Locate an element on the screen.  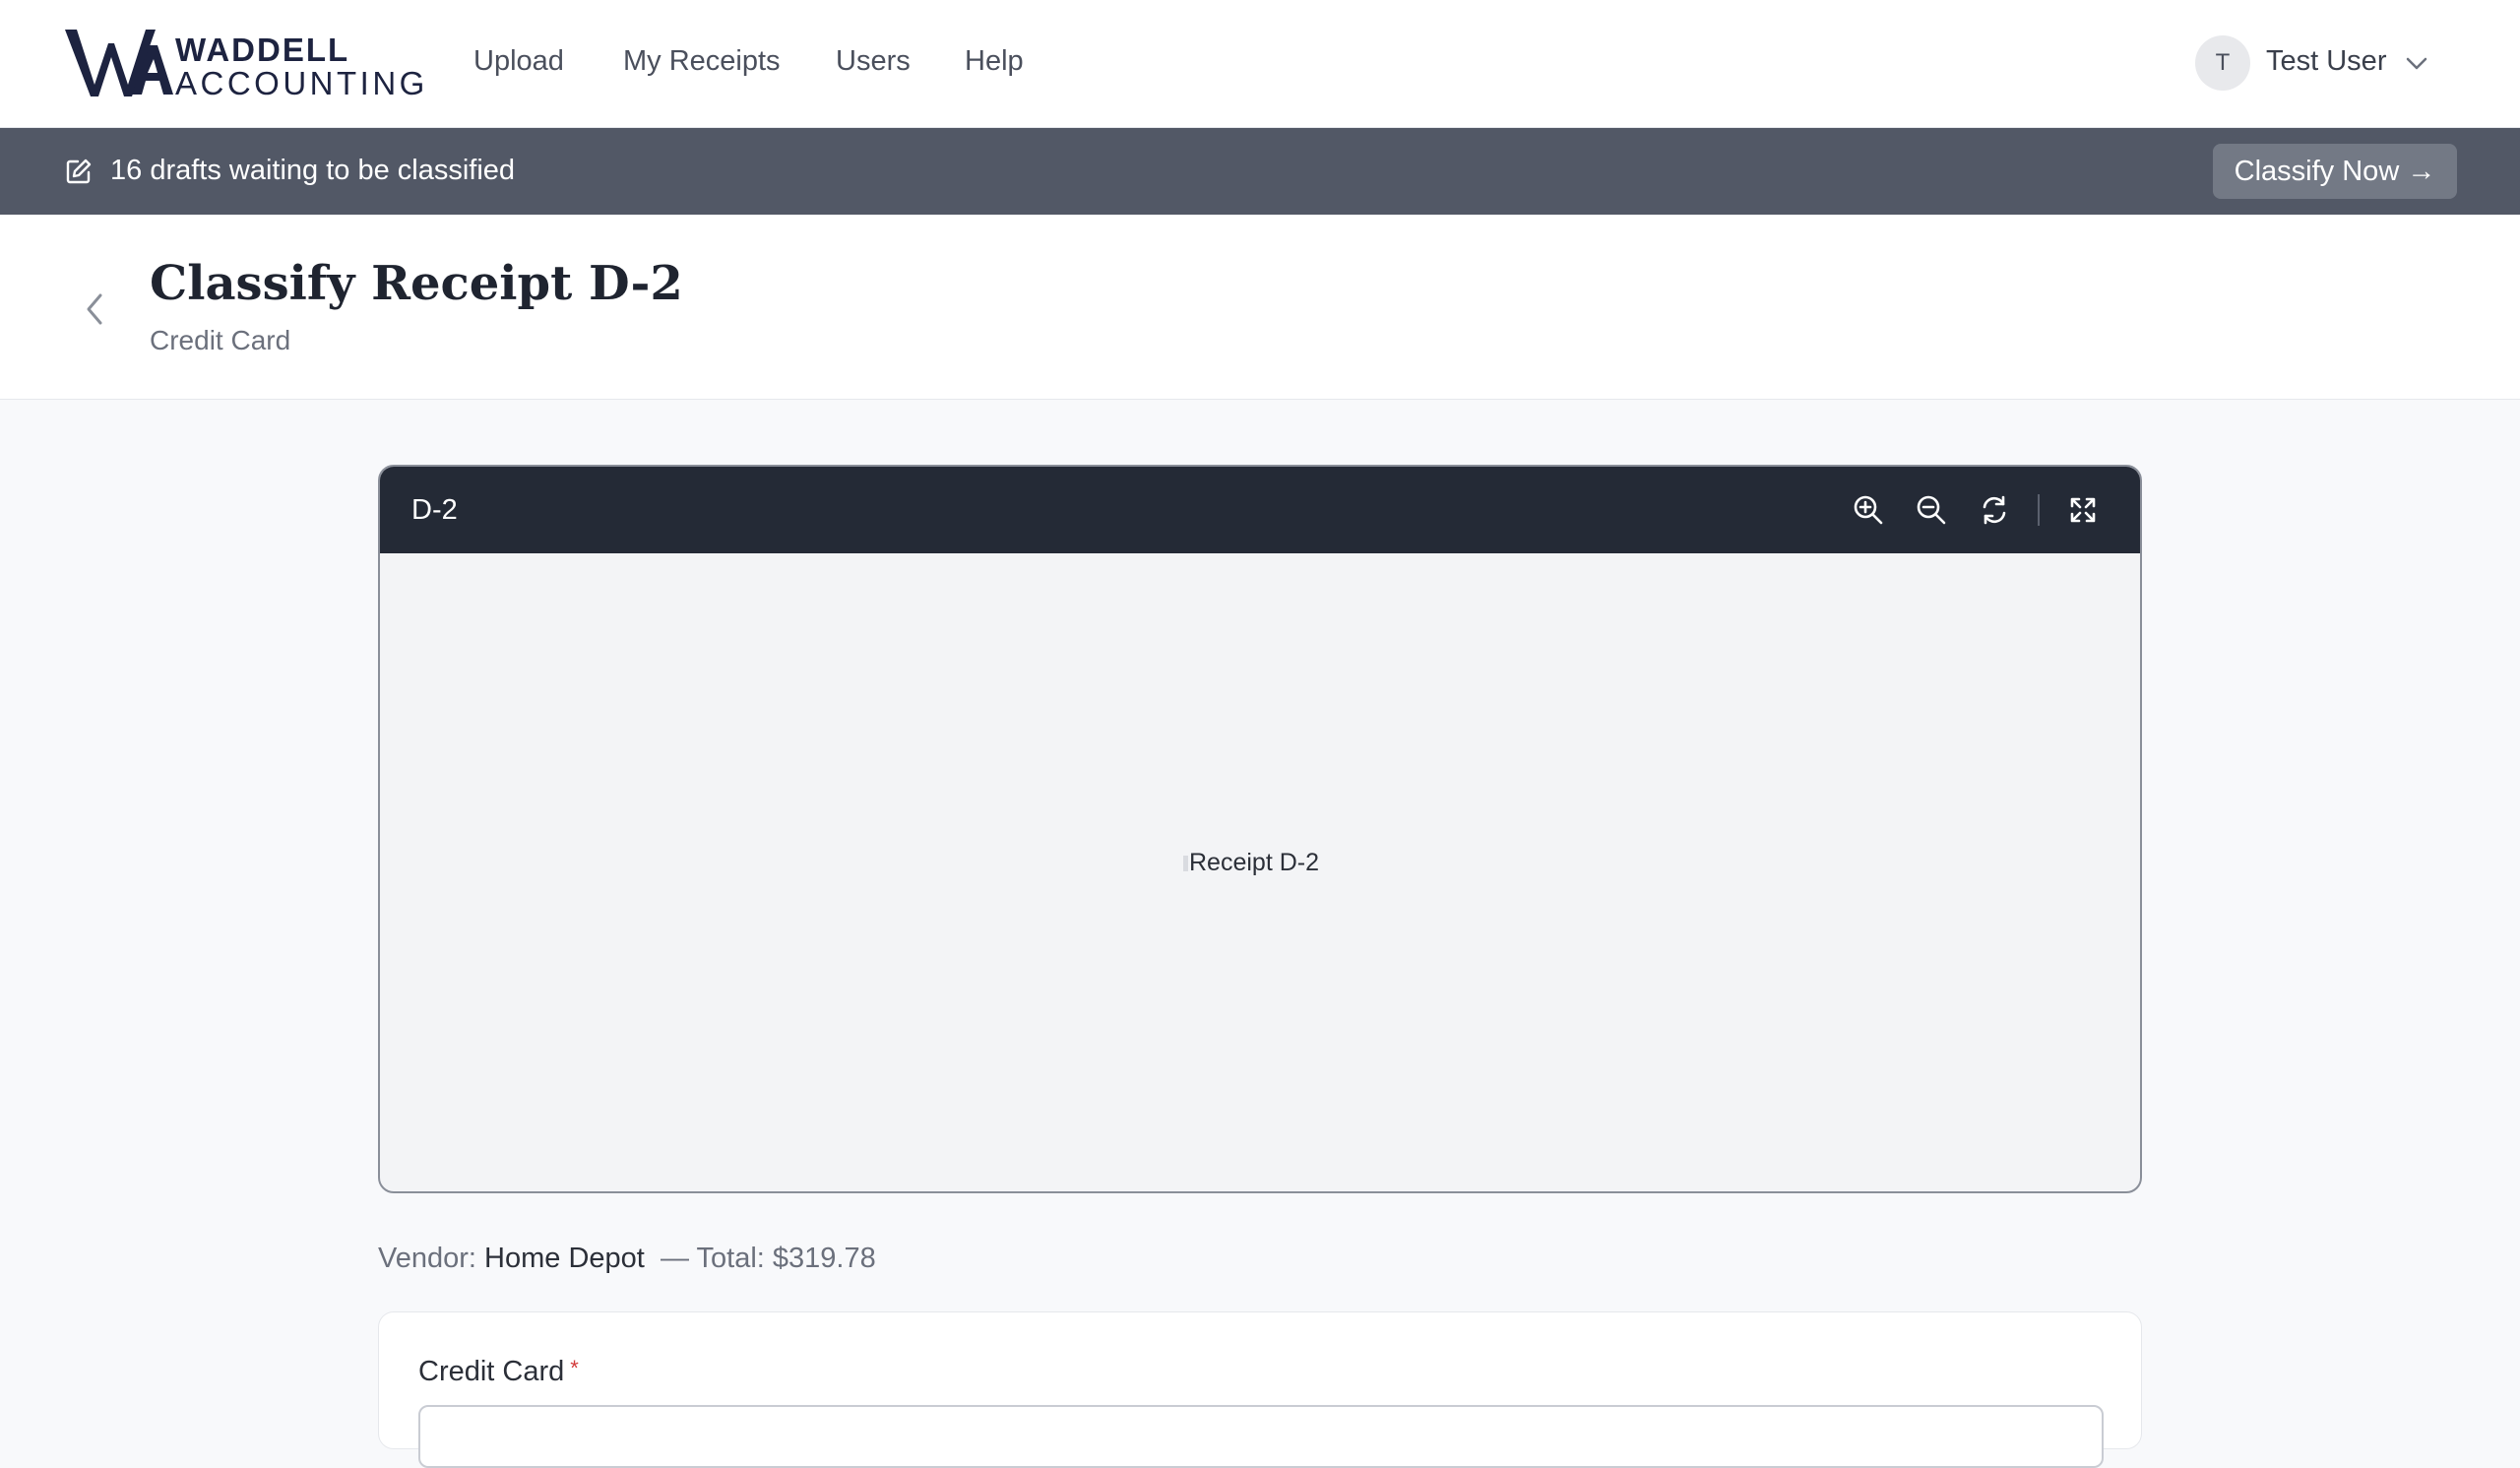
page-title: Classify Receipt D-2 is located at coordinates (416, 284).